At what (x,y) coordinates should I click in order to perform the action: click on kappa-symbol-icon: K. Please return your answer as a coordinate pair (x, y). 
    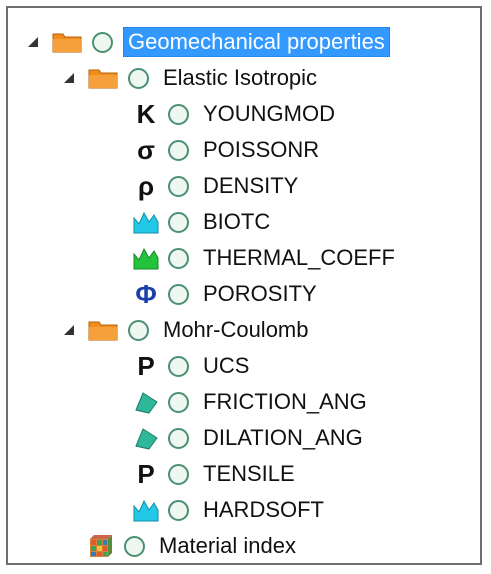
    Looking at the image, I should click on (146, 113).